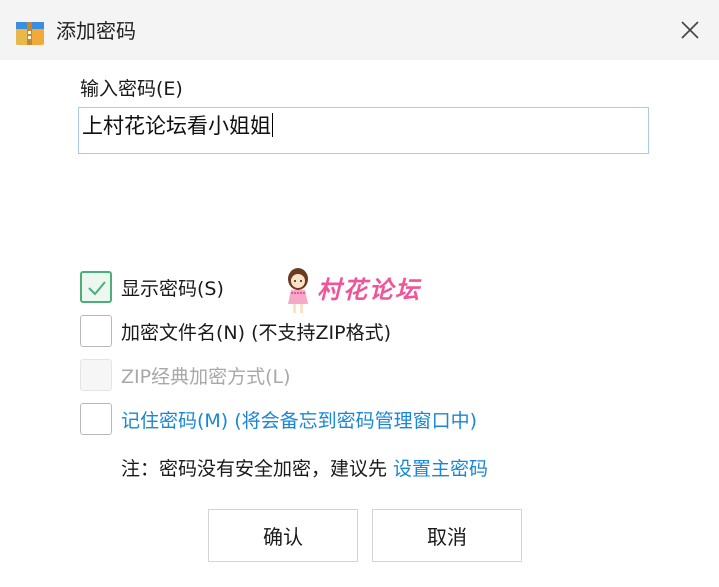 This screenshot has height=587, width=719. What do you see at coordinates (96, 31) in the screenshot?
I see `window-title: 添加密码` at bounding box center [96, 31].